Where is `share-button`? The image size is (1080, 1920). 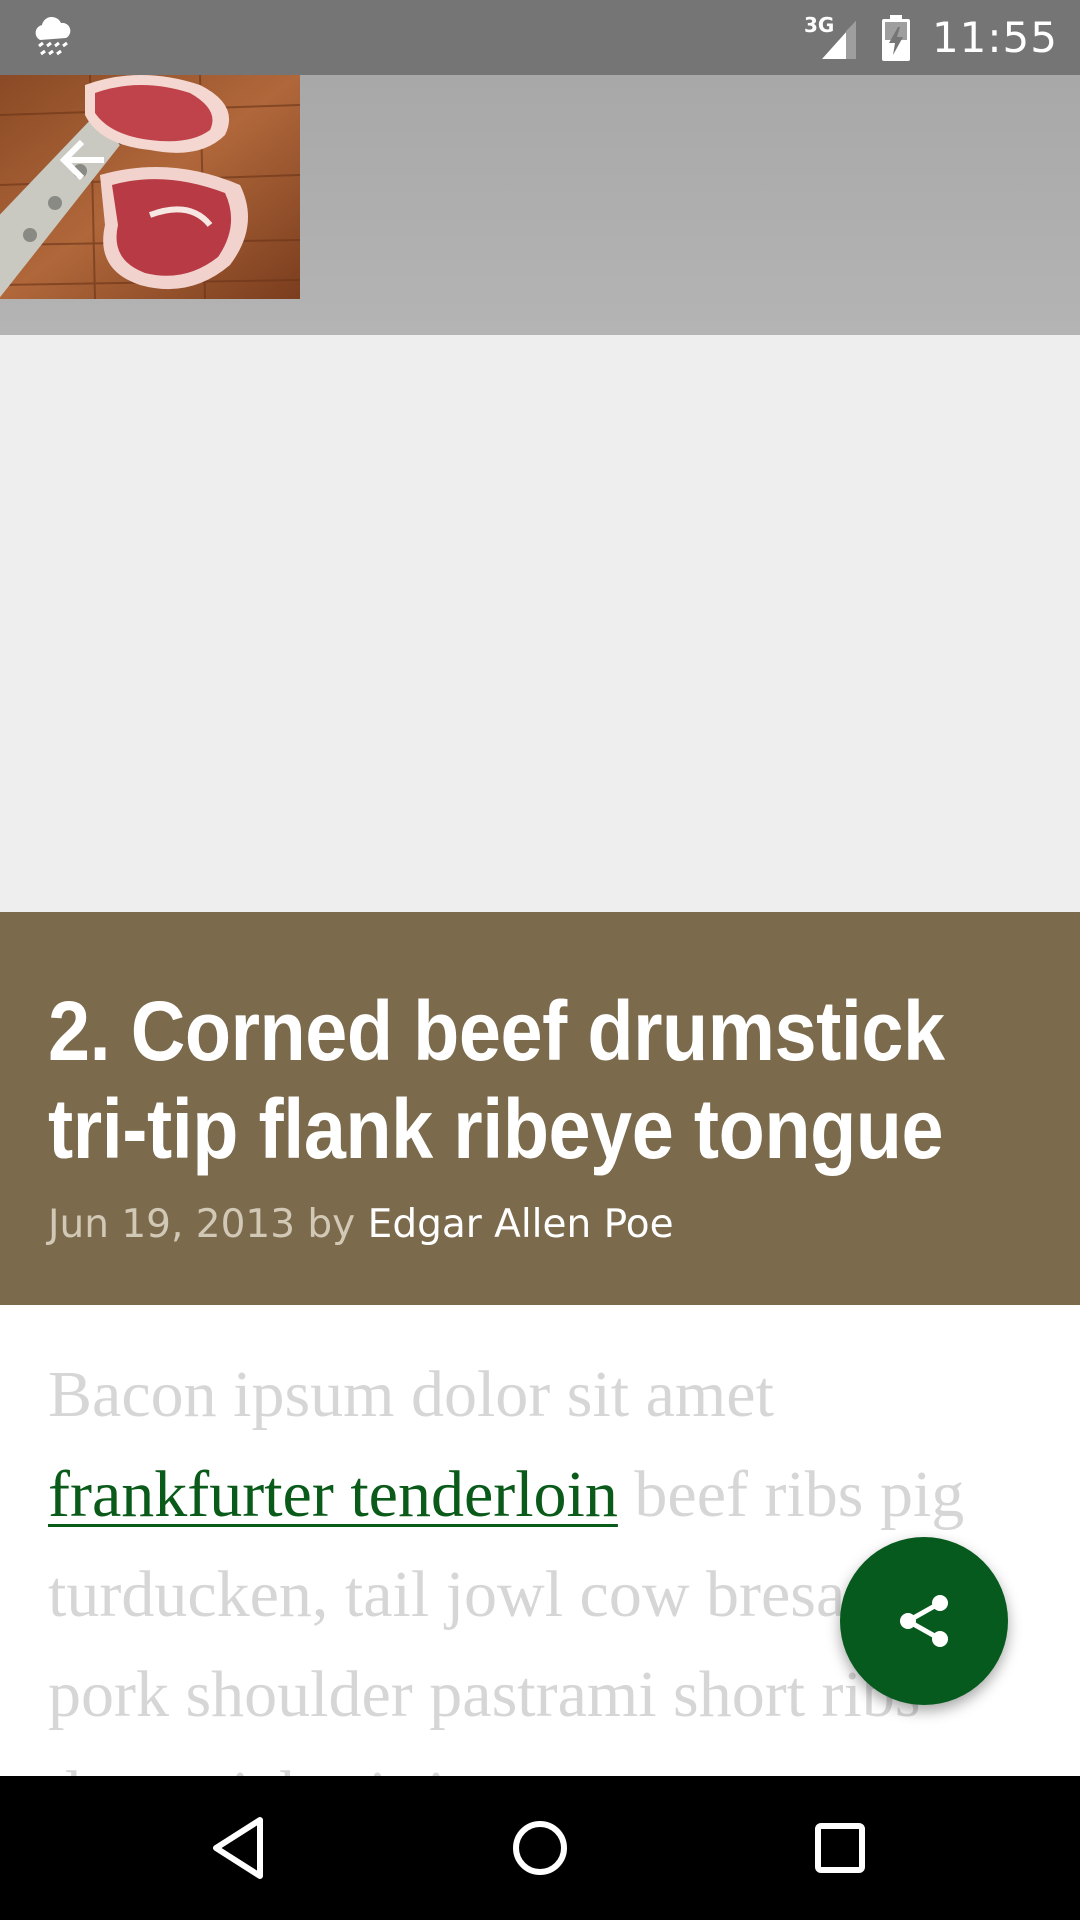 share-button is located at coordinates (924, 1621).